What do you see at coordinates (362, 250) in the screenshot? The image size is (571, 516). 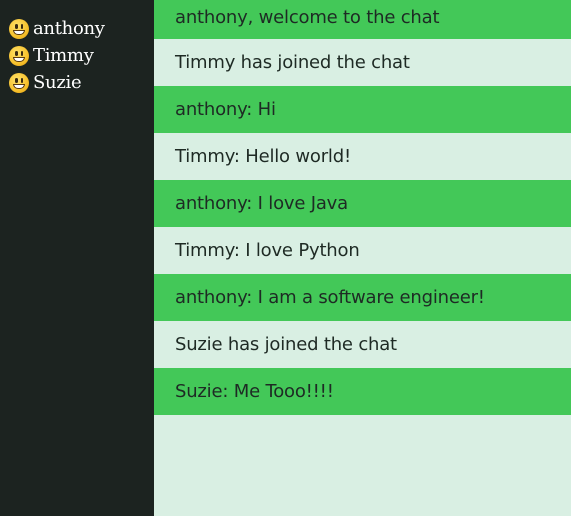 I see `chat-message: Timmy: I love Python` at bounding box center [362, 250].